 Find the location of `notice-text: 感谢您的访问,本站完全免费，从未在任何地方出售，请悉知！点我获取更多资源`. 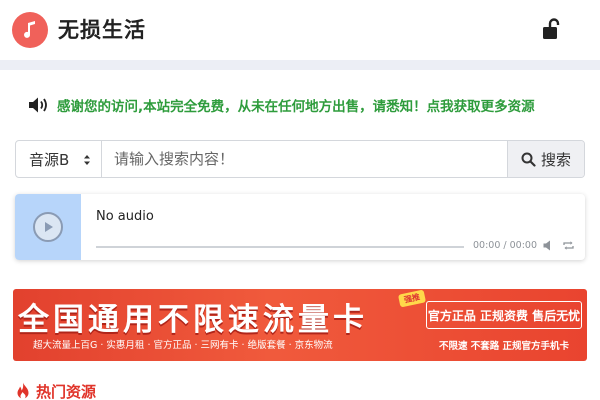

notice-text: 感谢您的访问,本站完全免费，从未在任何地方出售，请悉知！点我获取更多资源 is located at coordinates (296, 105).